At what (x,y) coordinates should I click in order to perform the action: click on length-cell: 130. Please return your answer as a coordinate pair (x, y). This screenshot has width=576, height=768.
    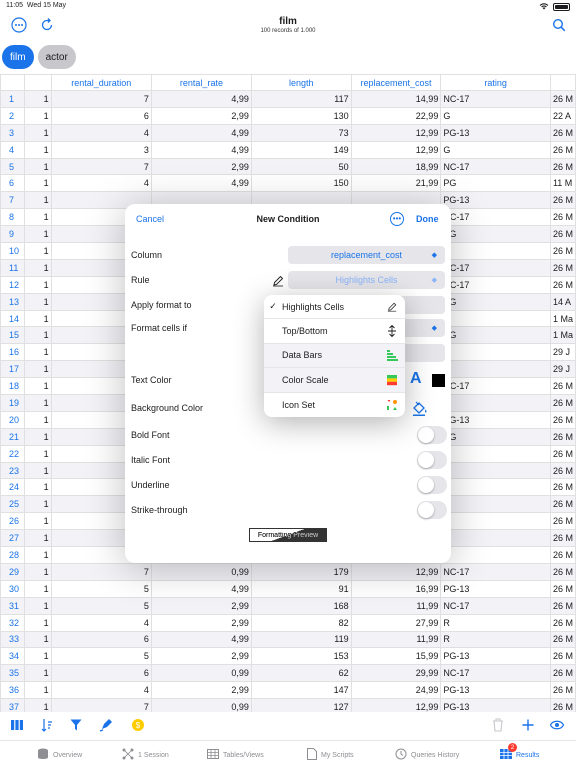
    Looking at the image, I should click on (301, 115).